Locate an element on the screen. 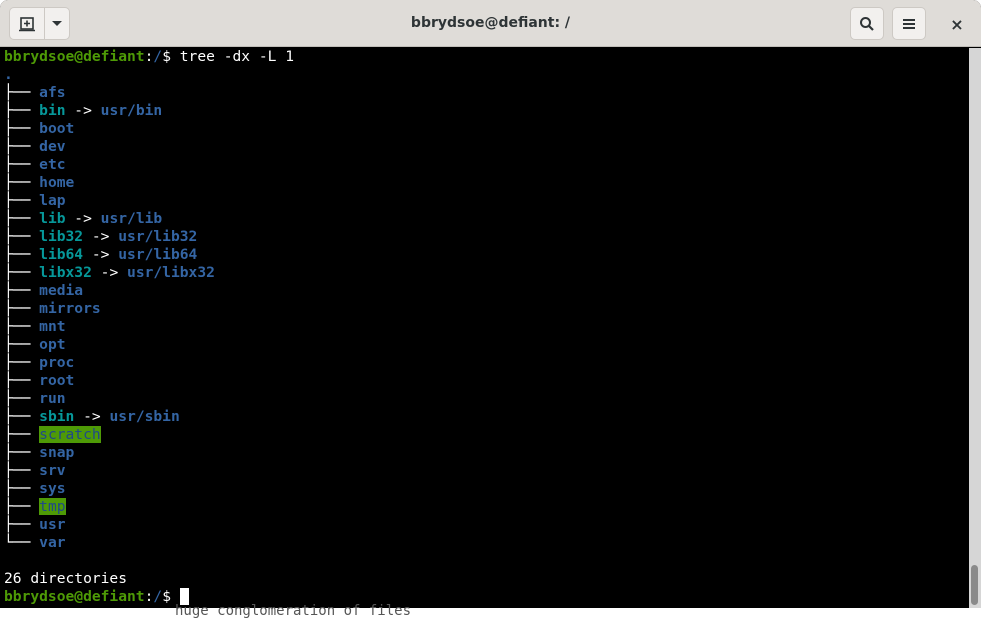  link-target: usr/lib64 is located at coordinates (158, 254).